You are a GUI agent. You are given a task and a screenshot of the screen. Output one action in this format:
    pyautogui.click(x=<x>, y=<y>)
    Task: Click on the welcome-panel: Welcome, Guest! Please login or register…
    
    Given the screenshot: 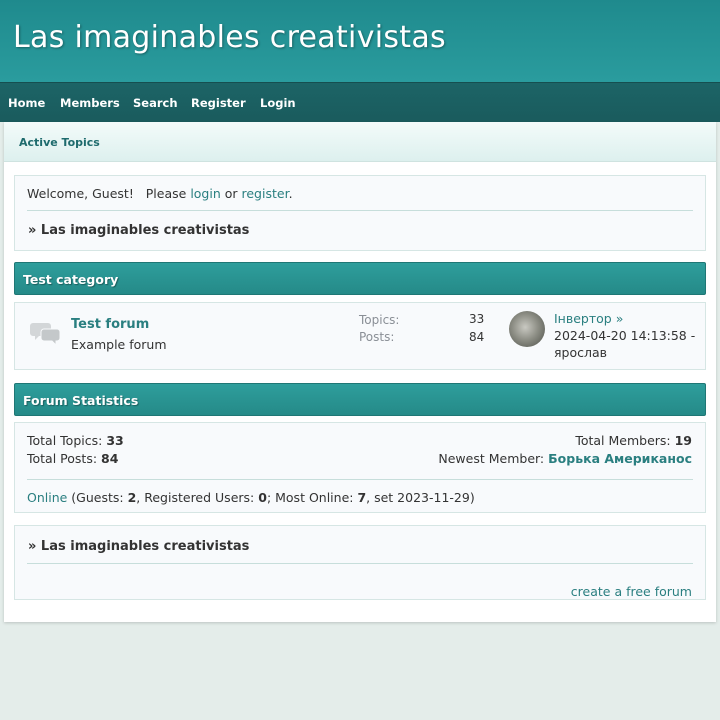 What is the action you would take?
    pyautogui.click(x=360, y=213)
    